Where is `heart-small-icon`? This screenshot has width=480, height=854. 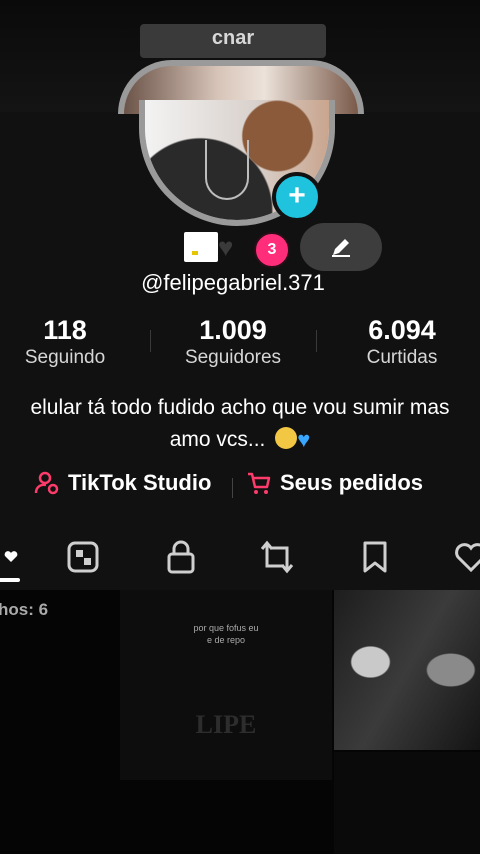
heart-small-icon is located at coordinates (11, 556).